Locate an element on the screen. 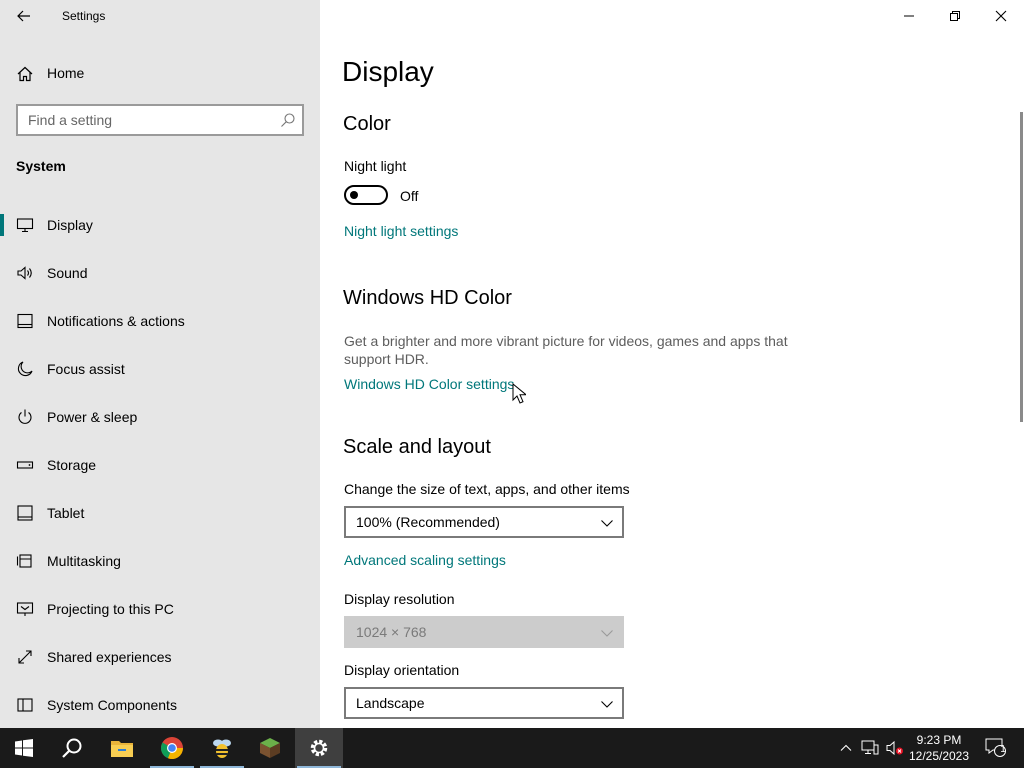 Image resolution: width=1024 pixels, height=768 pixels. back-button is located at coordinates (24, 16).